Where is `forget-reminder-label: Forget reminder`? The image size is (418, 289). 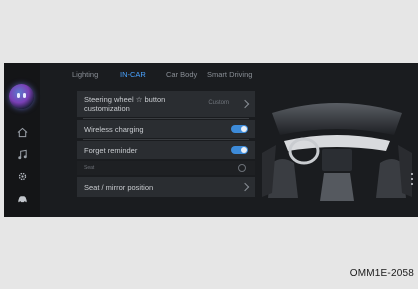 forget-reminder-label: Forget reminder is located at coordinates (111, 150).